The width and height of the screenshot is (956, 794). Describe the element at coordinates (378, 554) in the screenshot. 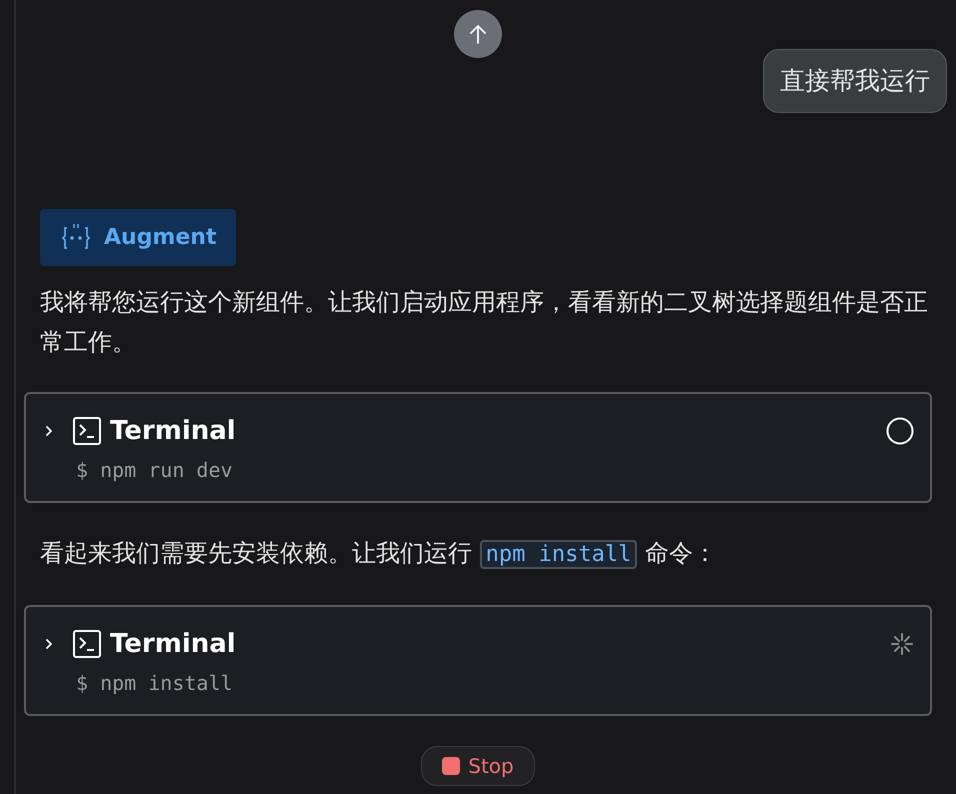

I see `message-text: 看起来我们需要先安装依赖。让我们运行 npm install 命令：` at that location.